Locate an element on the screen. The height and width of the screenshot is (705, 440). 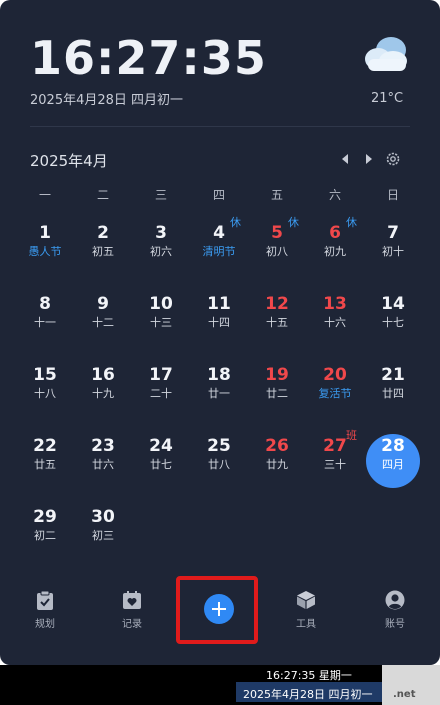
calendar-day: 12 十五 is located at coordinates (277, 314).